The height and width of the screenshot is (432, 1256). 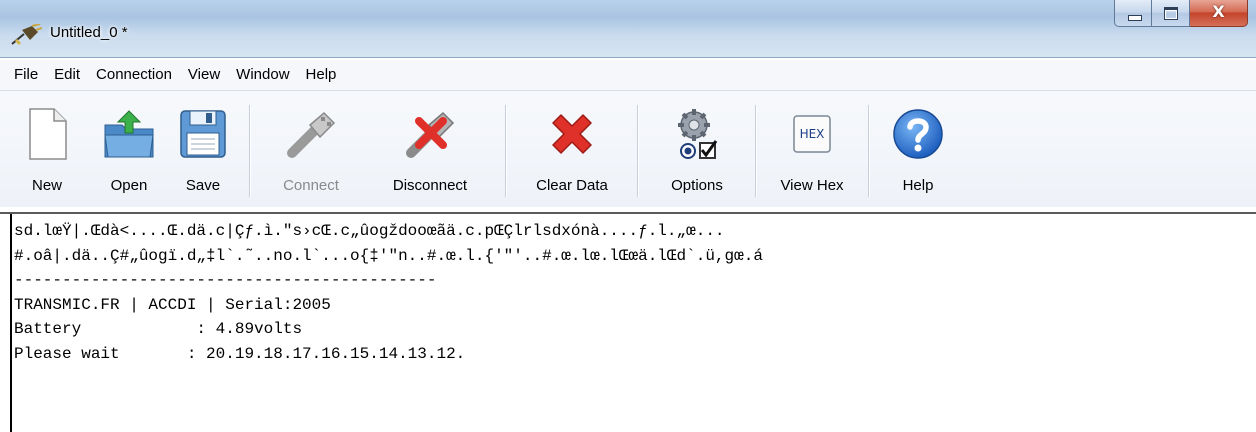 I want to click on minimize-icon, so click(x=1135, y=18).